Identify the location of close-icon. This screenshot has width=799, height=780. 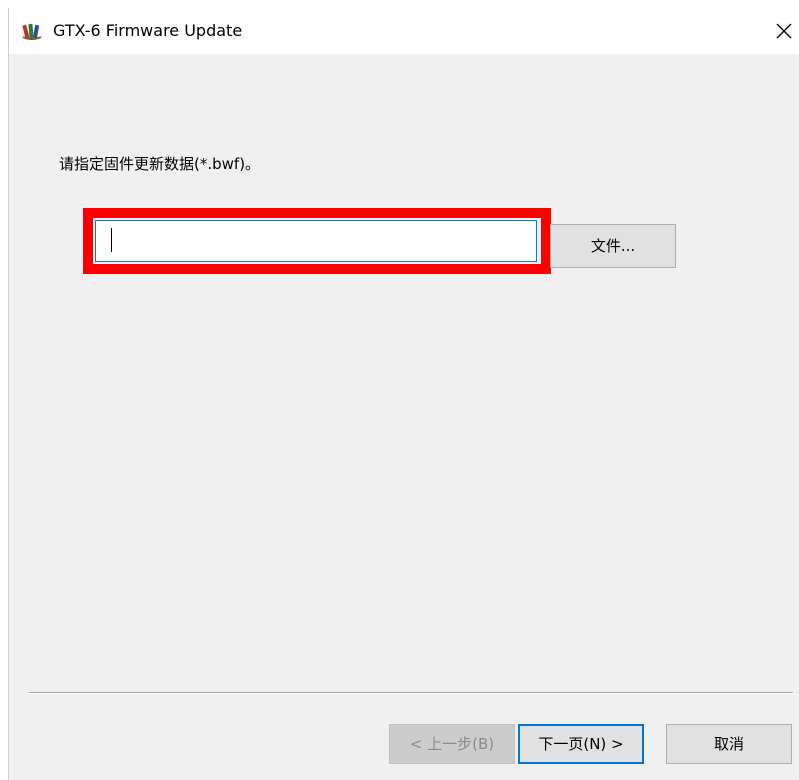
(784, 31).